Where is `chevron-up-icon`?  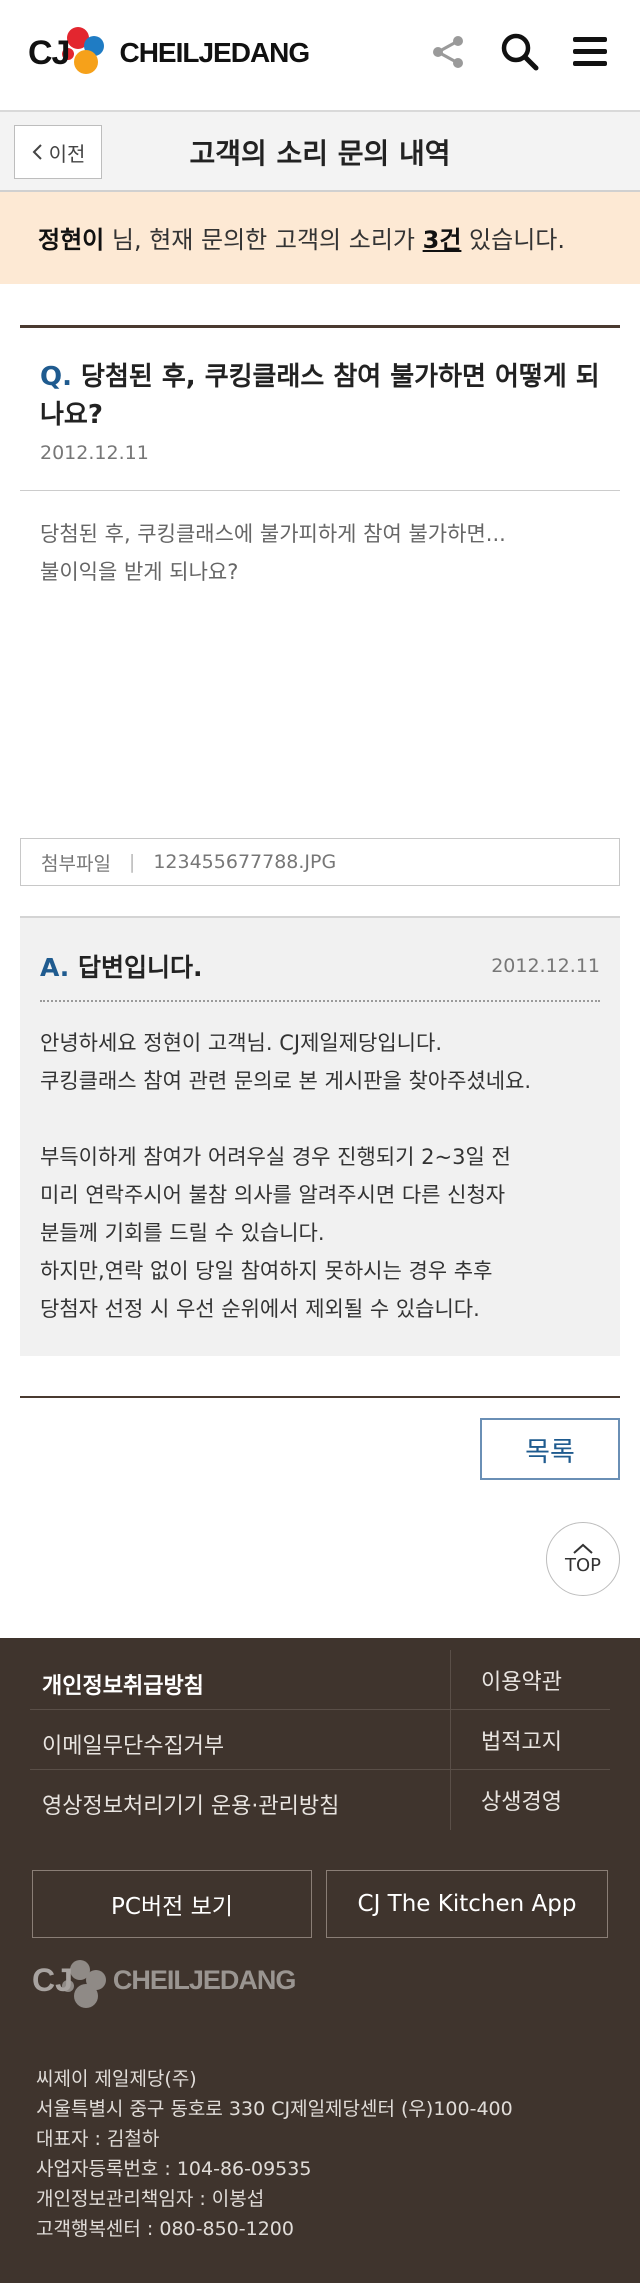 chevron-up-icon is located at coordinates (583, 1548).